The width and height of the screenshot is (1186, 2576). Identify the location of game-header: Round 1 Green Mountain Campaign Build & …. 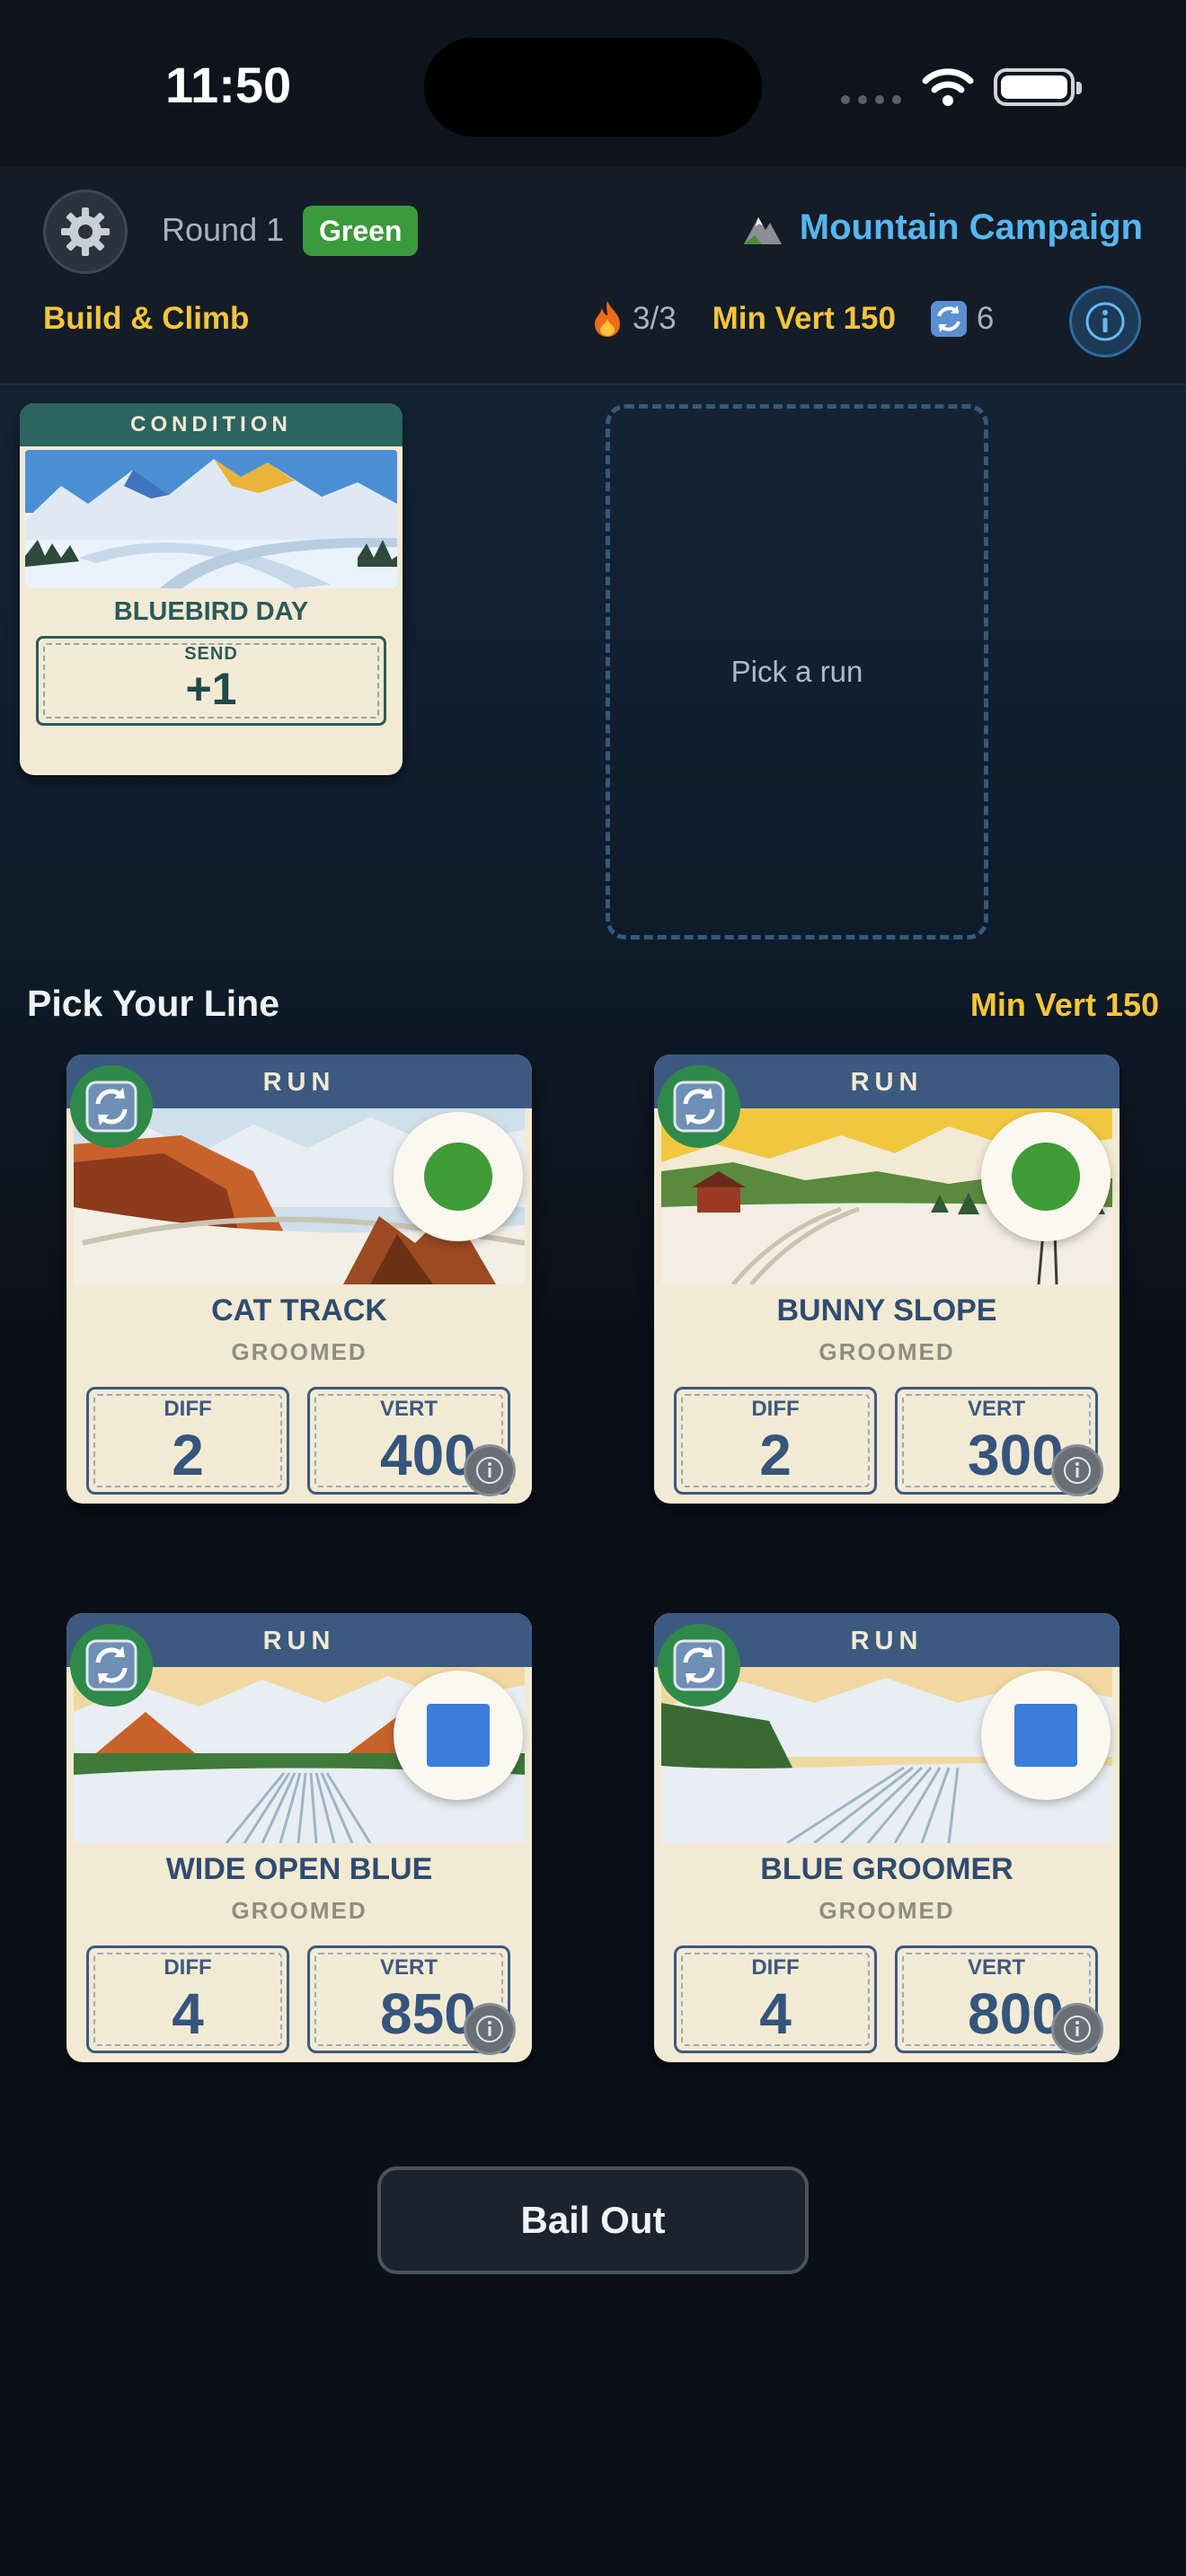
(593, 275).